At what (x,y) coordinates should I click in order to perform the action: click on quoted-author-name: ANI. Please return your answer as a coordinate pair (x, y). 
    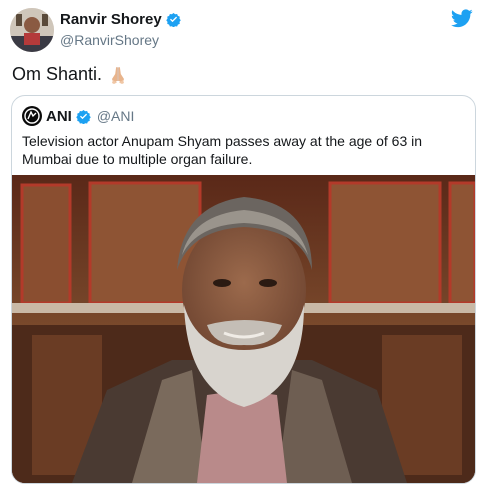
    Looking at the image, I should click on (59, 116).